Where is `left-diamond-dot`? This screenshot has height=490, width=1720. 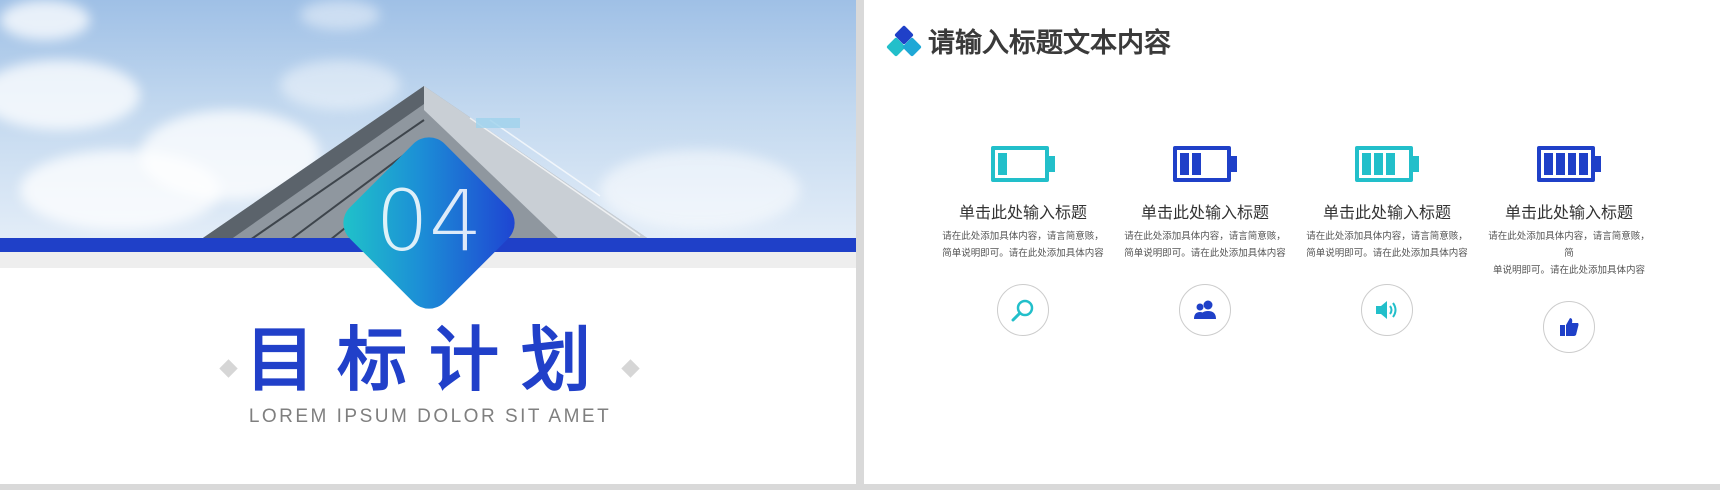 left-diamond-dot is located at coordinates (228, 368).